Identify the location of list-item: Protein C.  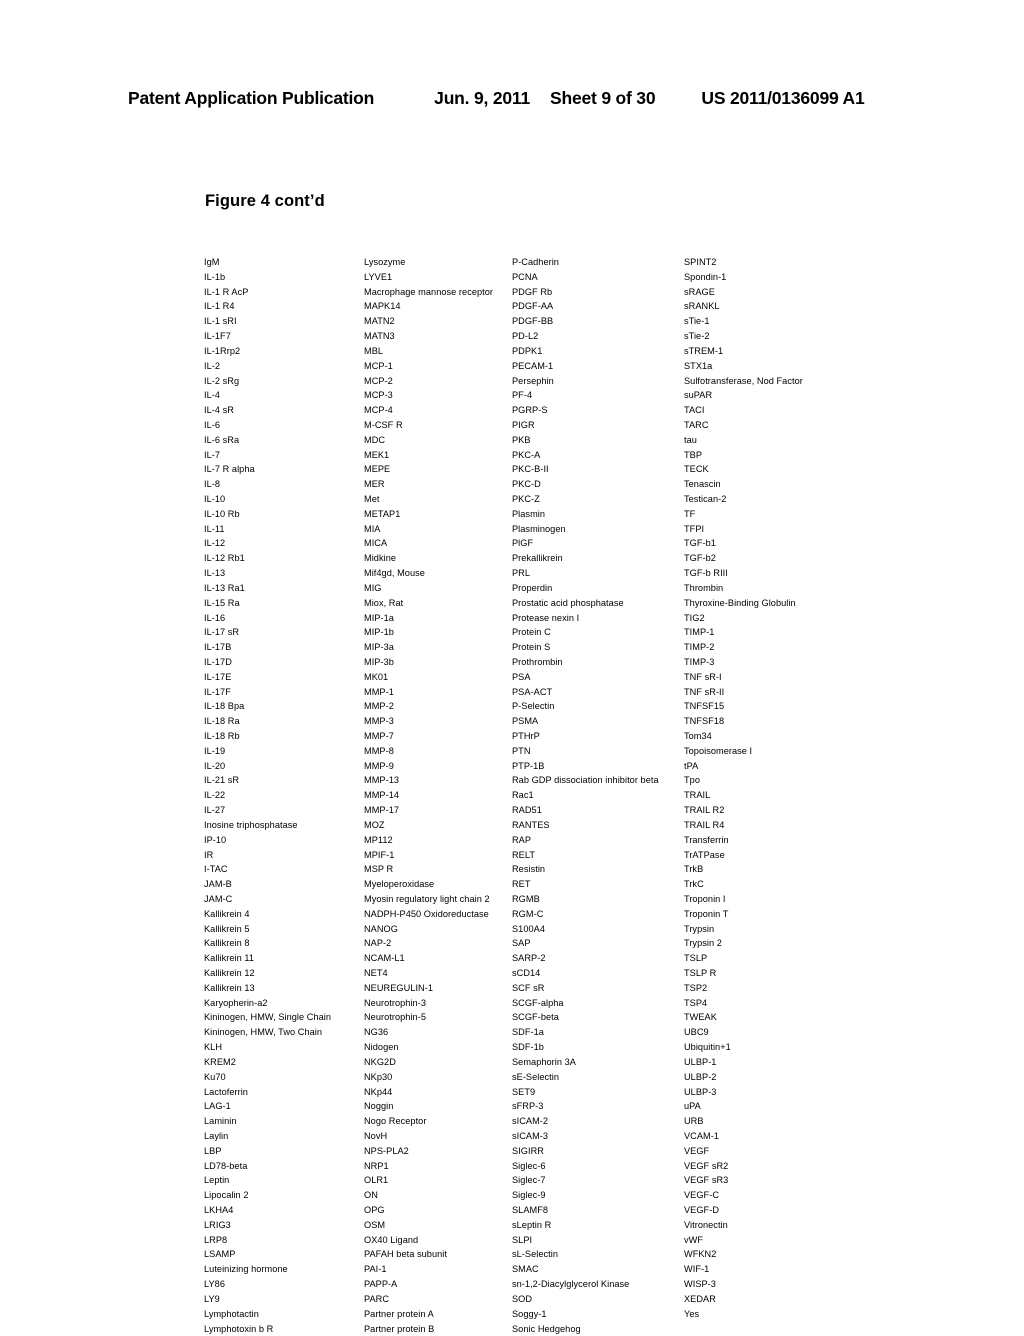
(598, 632).